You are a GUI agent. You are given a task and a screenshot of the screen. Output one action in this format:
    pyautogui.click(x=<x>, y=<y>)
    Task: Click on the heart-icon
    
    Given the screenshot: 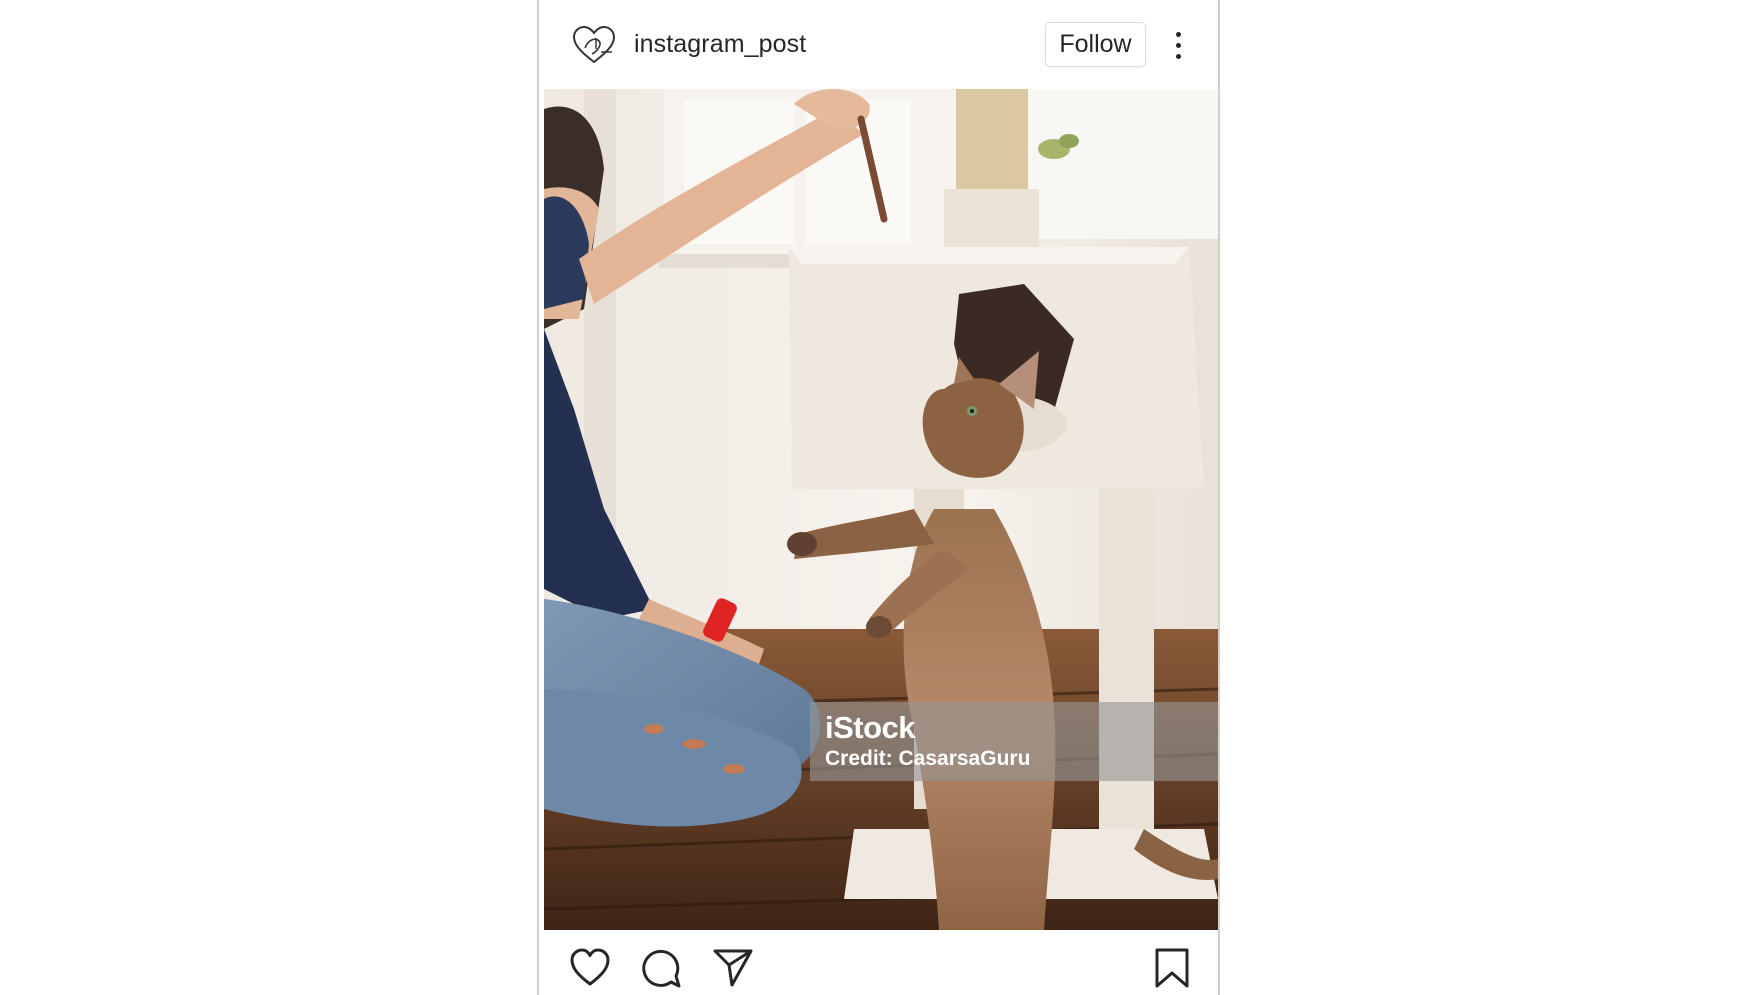 What is the action you would take?
    pyautogui.click(x=590, y=968)
    